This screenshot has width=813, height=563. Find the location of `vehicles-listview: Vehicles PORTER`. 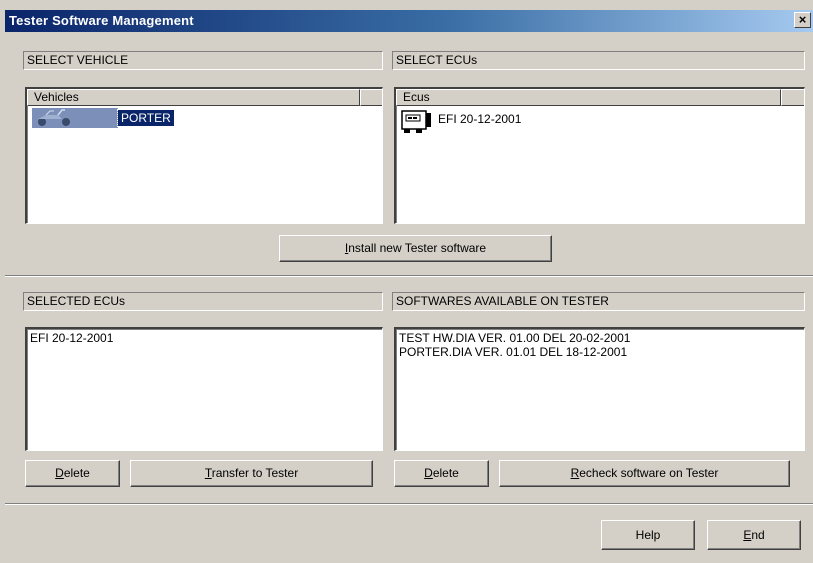

vehicles-listview: Vehicles PORTER is located at coordinates (204, 155).